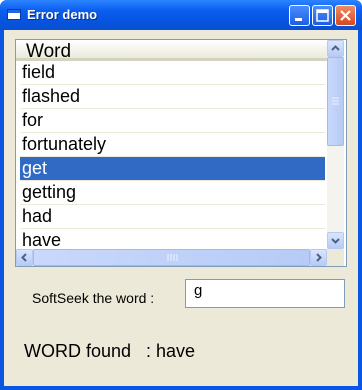 This screenshot has width=362, height=390. Describe the element at coordinates (171, 51) in the screenshot. I see `column-header-word: Word` at that location.